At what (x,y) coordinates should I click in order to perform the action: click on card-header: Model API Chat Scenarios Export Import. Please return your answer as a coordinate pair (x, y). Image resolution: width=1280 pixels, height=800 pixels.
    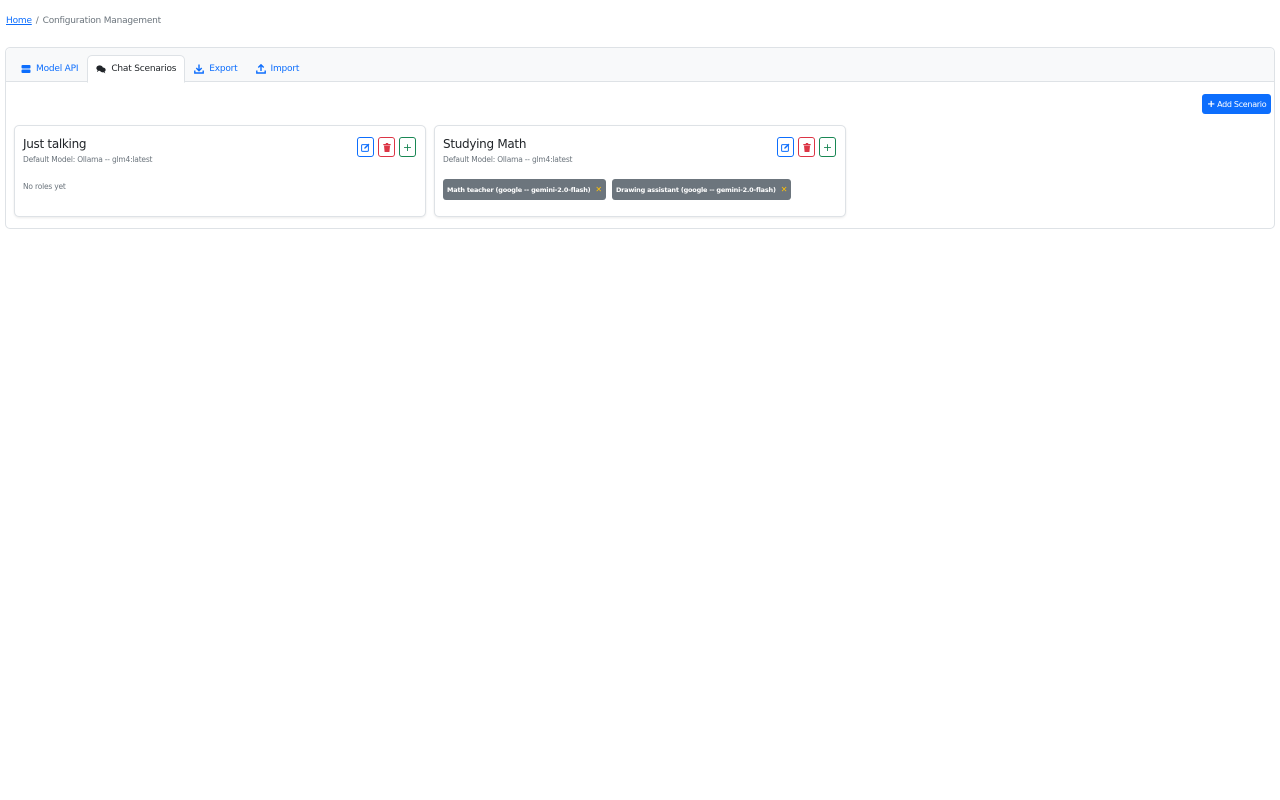
    Looking at the image, I should click on (640, 65).